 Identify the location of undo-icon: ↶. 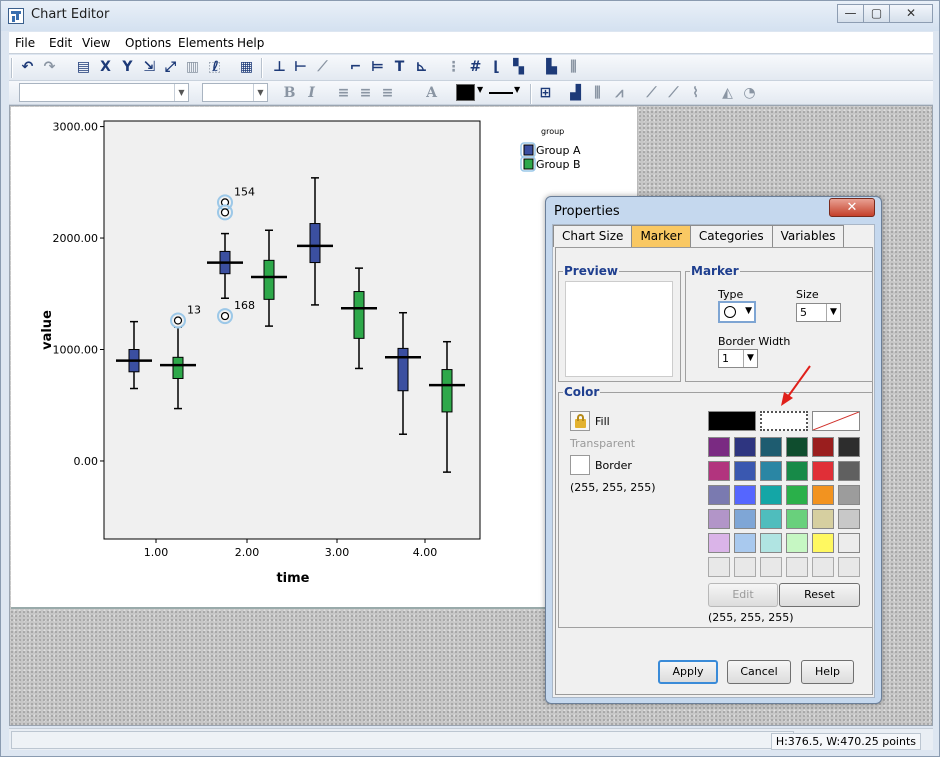
(27, 67).